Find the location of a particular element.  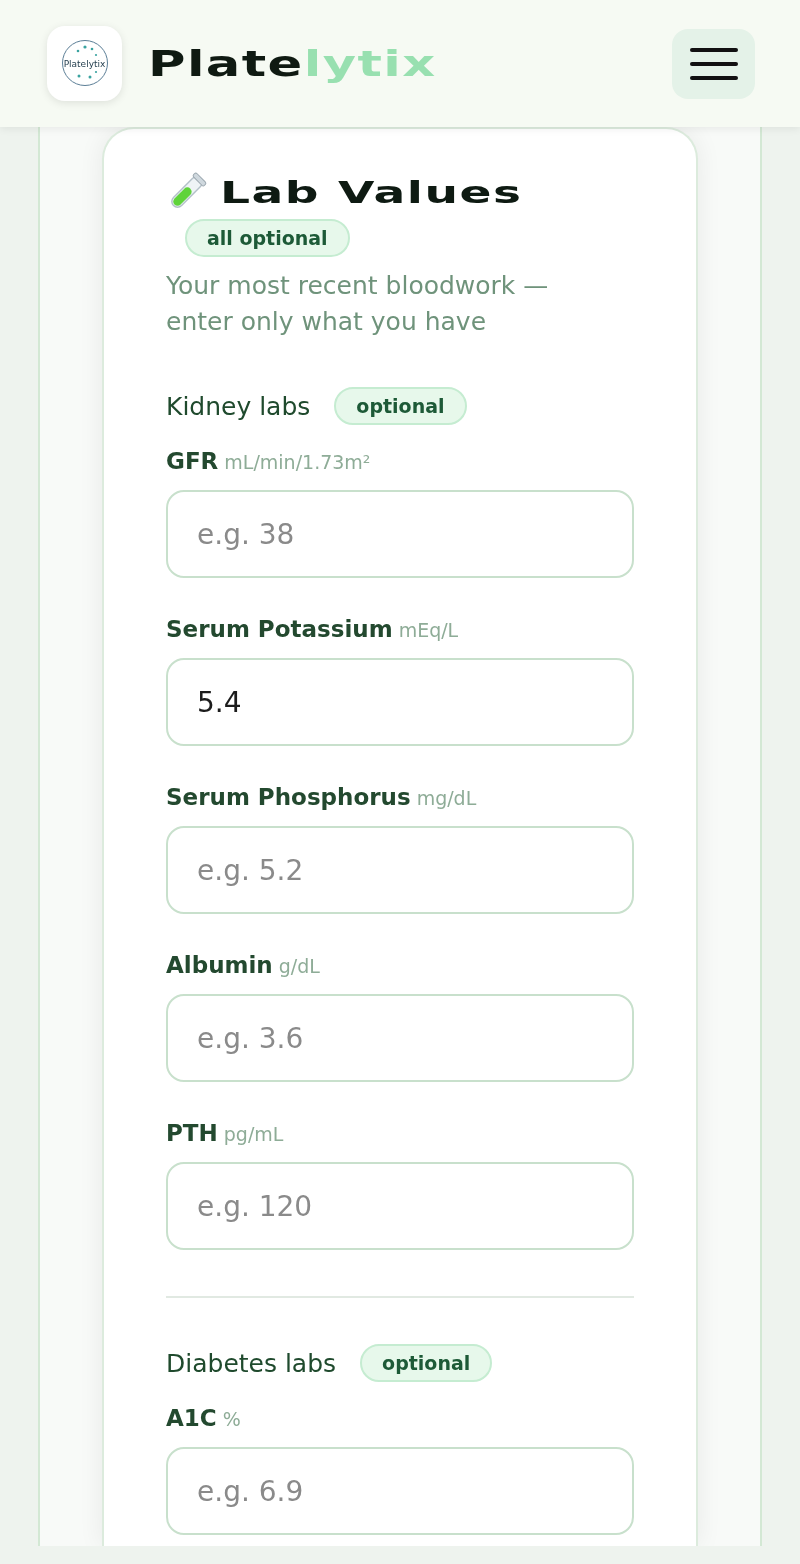

dotted-ring-icon is located at coordinates (85, 63).